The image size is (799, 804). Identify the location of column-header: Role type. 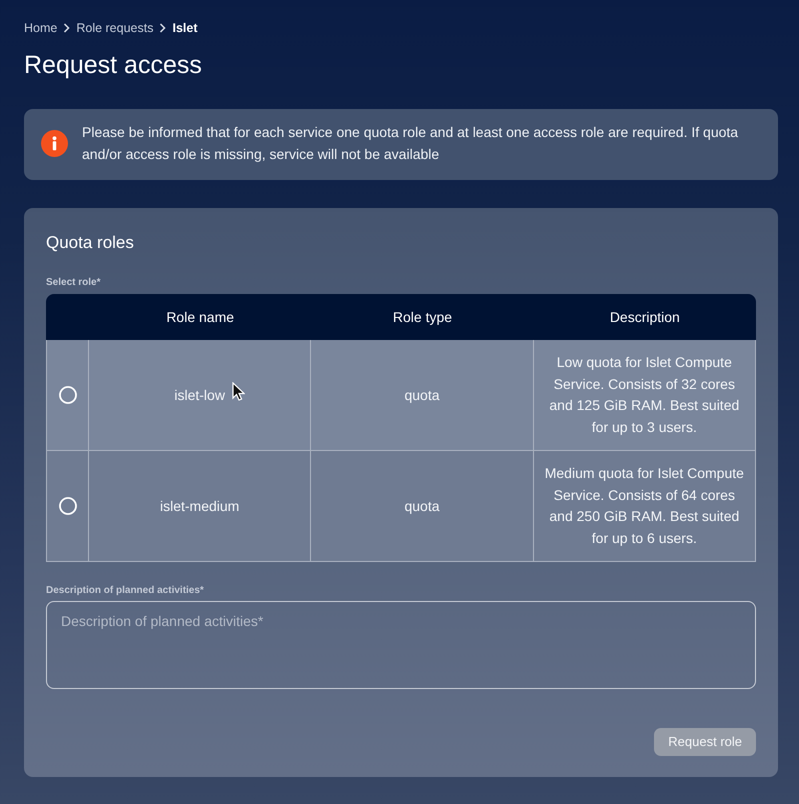
(422, 317).